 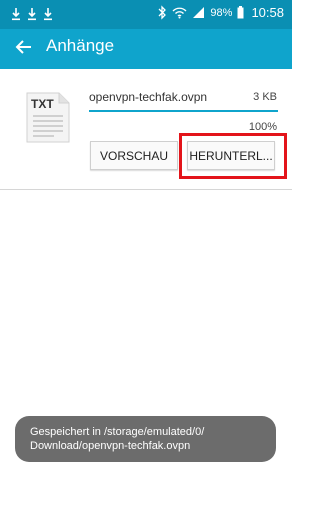 I want to click on preview-button: VORSCHAU, so click(x=134, y=155).